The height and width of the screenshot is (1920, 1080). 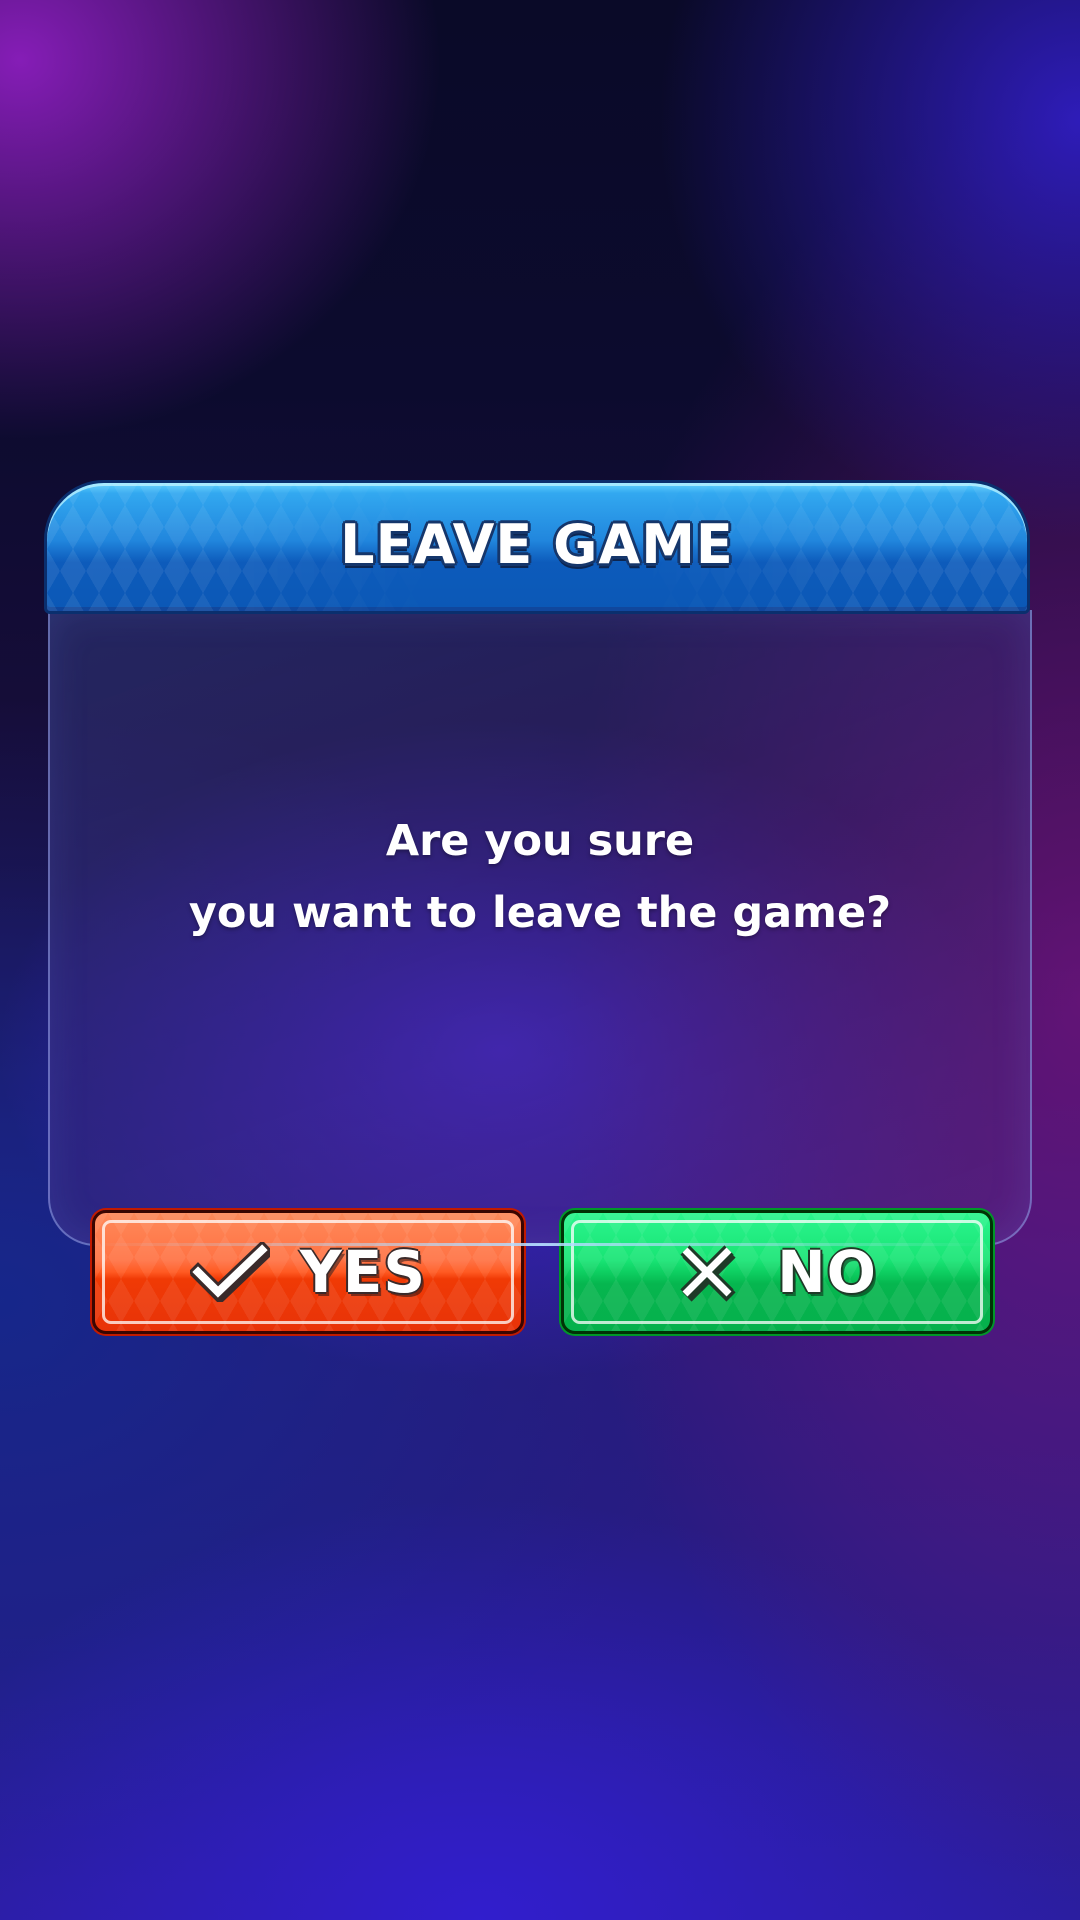 I want to click on yes-button: YES, so click(x=308, y=1272).